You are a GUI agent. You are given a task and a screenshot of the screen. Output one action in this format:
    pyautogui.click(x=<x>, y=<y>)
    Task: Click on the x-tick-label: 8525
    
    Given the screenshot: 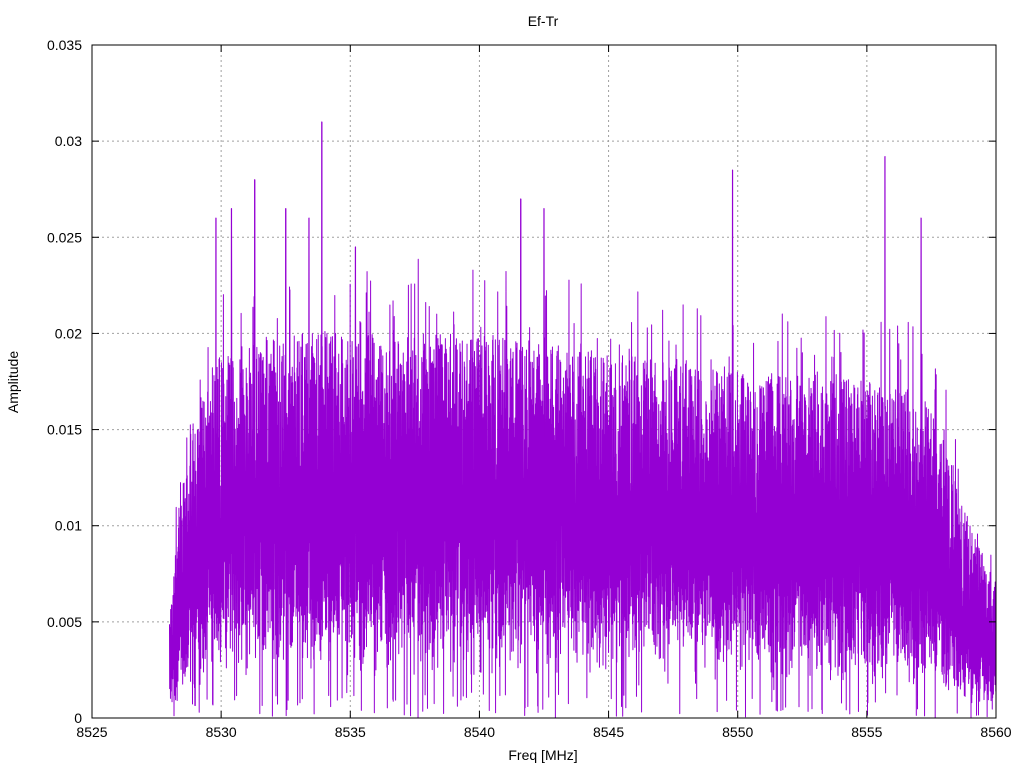 What is the action you would take?
    pyautogui.click(x=91, y=732)
    